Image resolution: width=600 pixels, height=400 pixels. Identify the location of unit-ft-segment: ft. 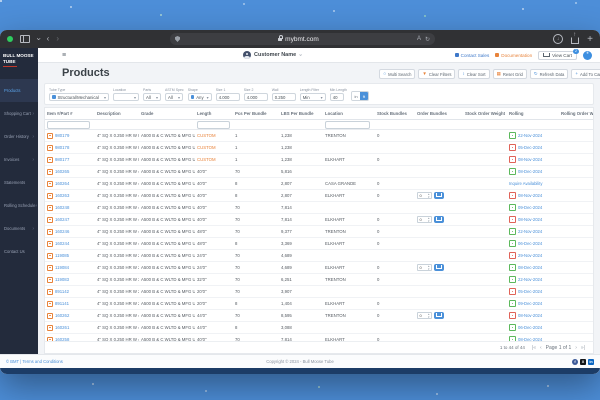
(364, 96).